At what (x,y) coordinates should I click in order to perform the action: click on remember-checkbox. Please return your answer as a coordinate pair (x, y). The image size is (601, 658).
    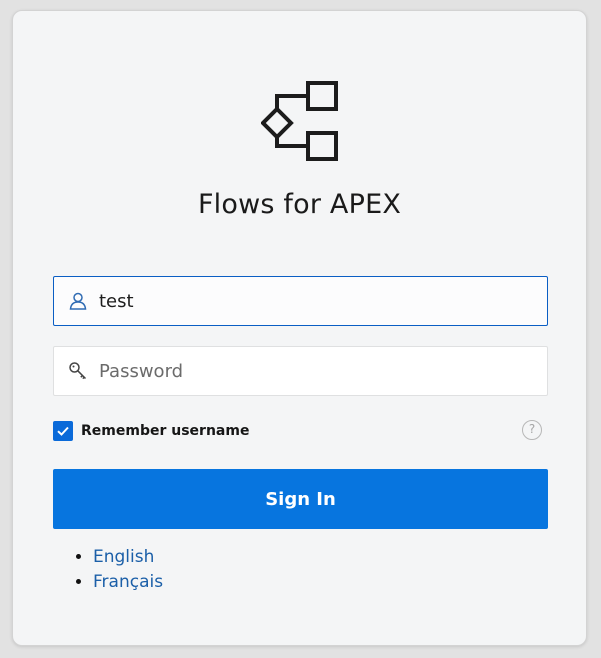
    Looking at the image, I should click on (63, 431).